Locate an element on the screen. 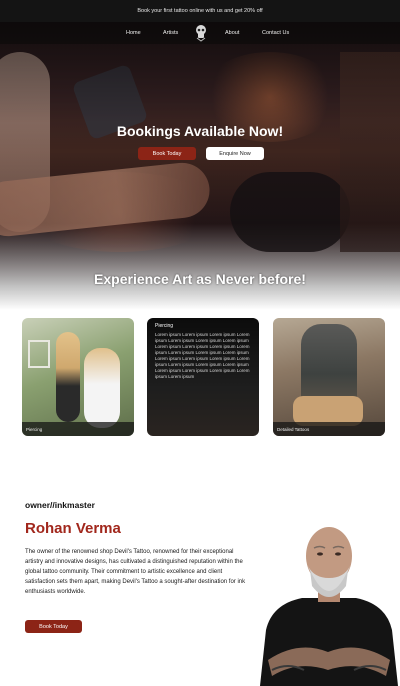  experience-title: Experience Art as Never before! is located at coordinates (200, 279).